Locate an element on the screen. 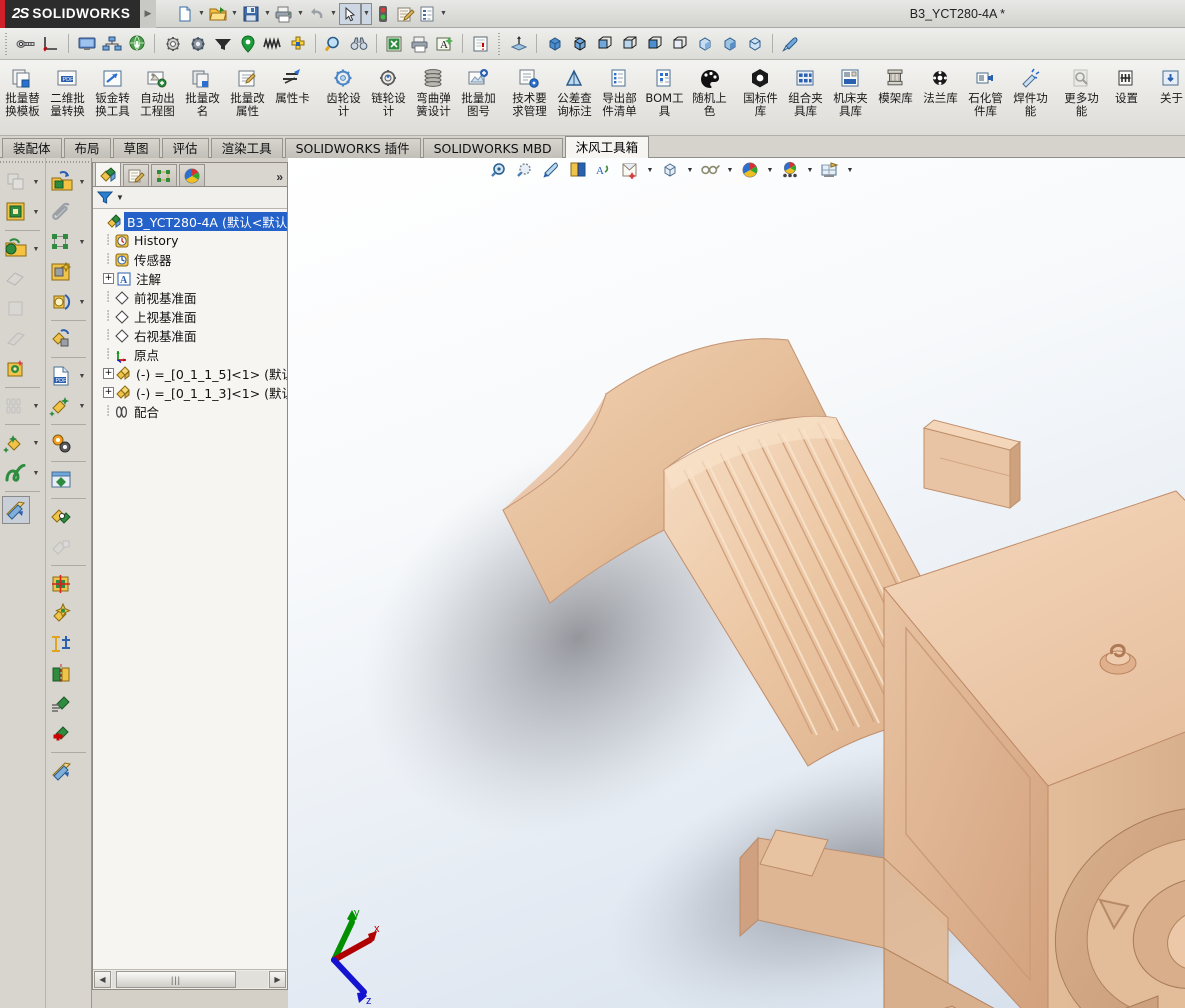 This screenshot has height=1008, width=1185. rebuild-icon is located at coordinates (383, 14).